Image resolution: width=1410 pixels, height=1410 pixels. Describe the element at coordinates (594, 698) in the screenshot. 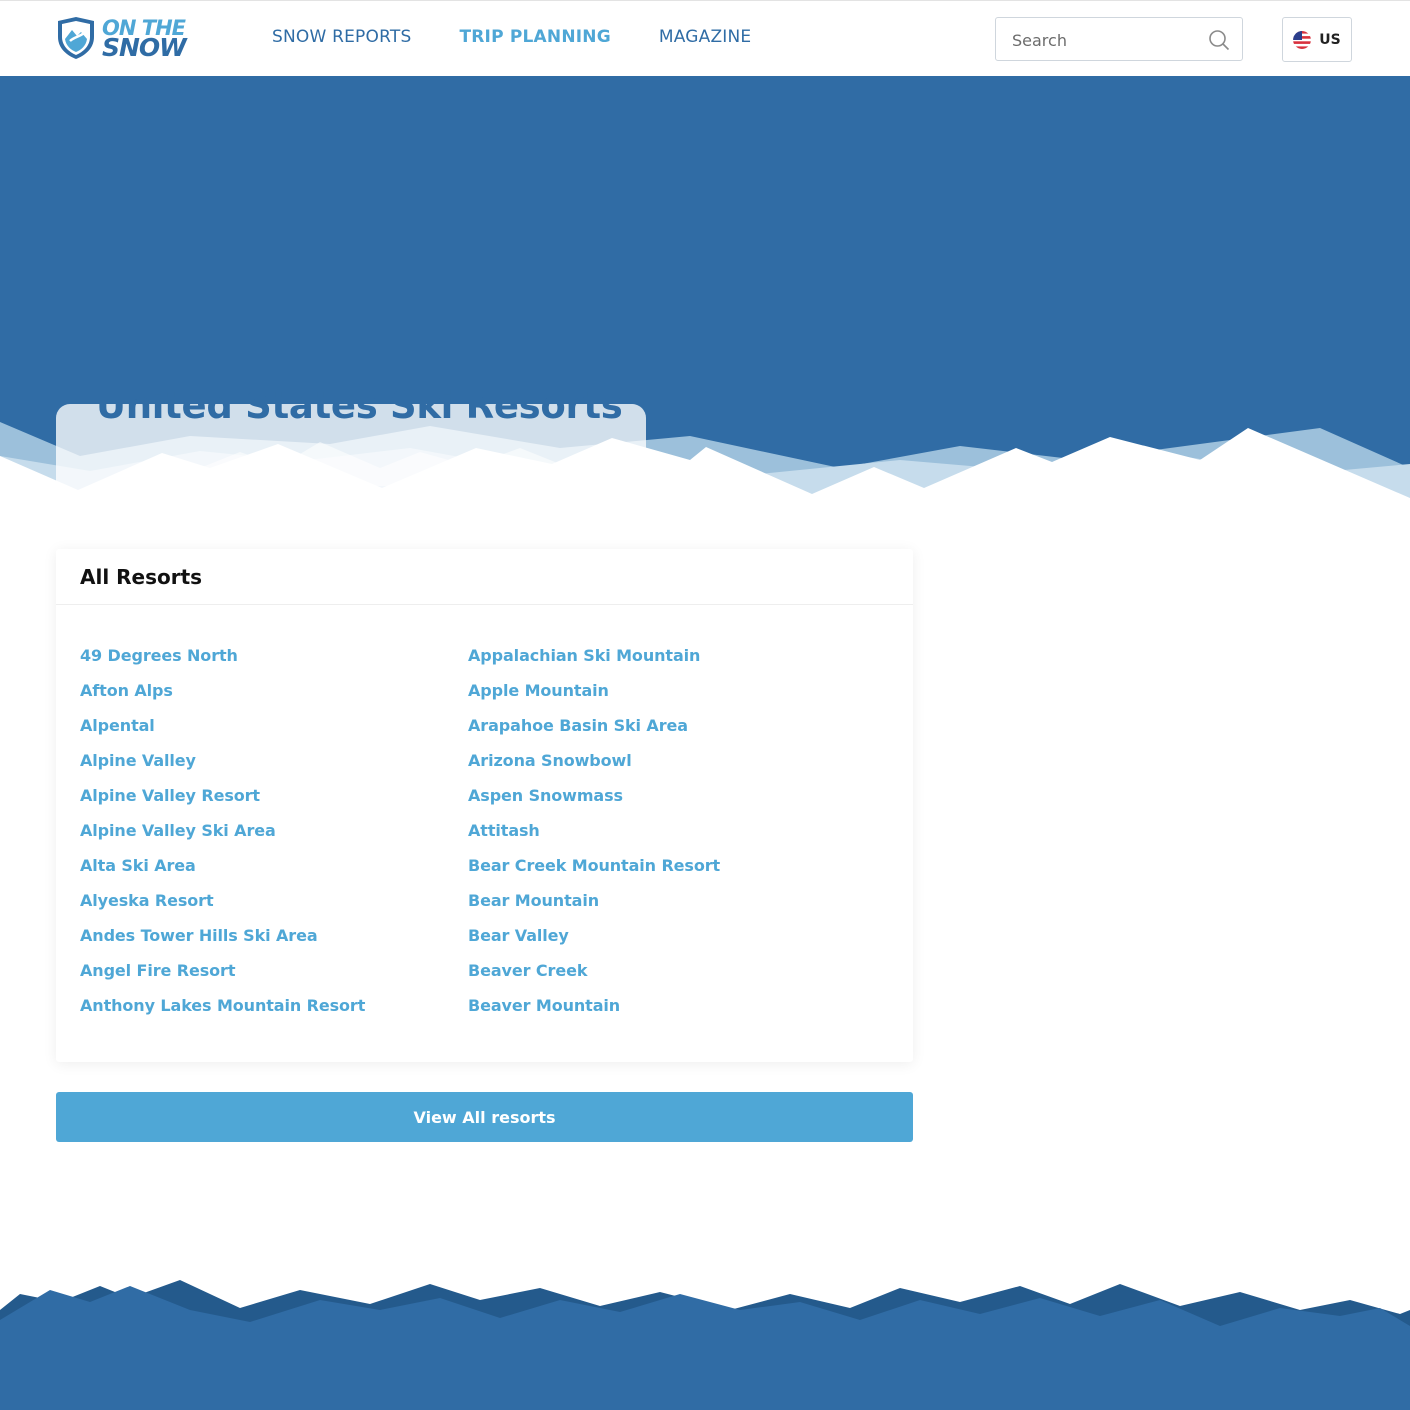

I see `resort-link: Apple Mountain` at that location.